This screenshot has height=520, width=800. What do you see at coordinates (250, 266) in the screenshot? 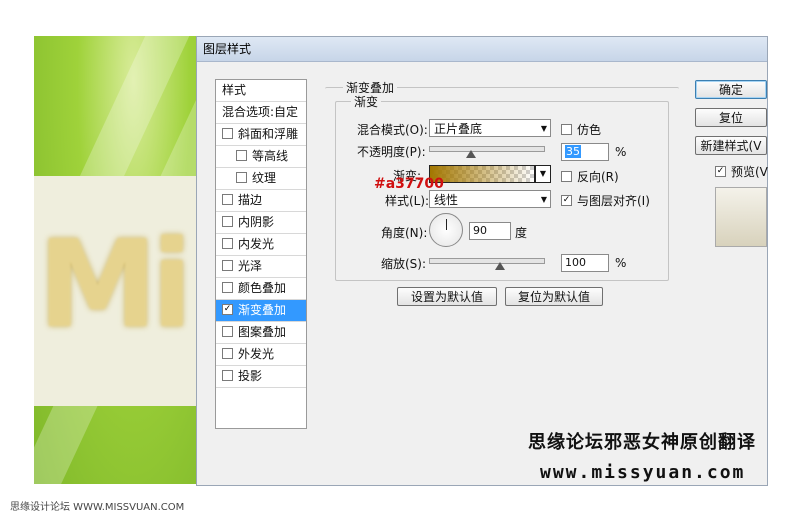
I see `styles-list-item-label: 光泽` at bounding box center [250, 266].